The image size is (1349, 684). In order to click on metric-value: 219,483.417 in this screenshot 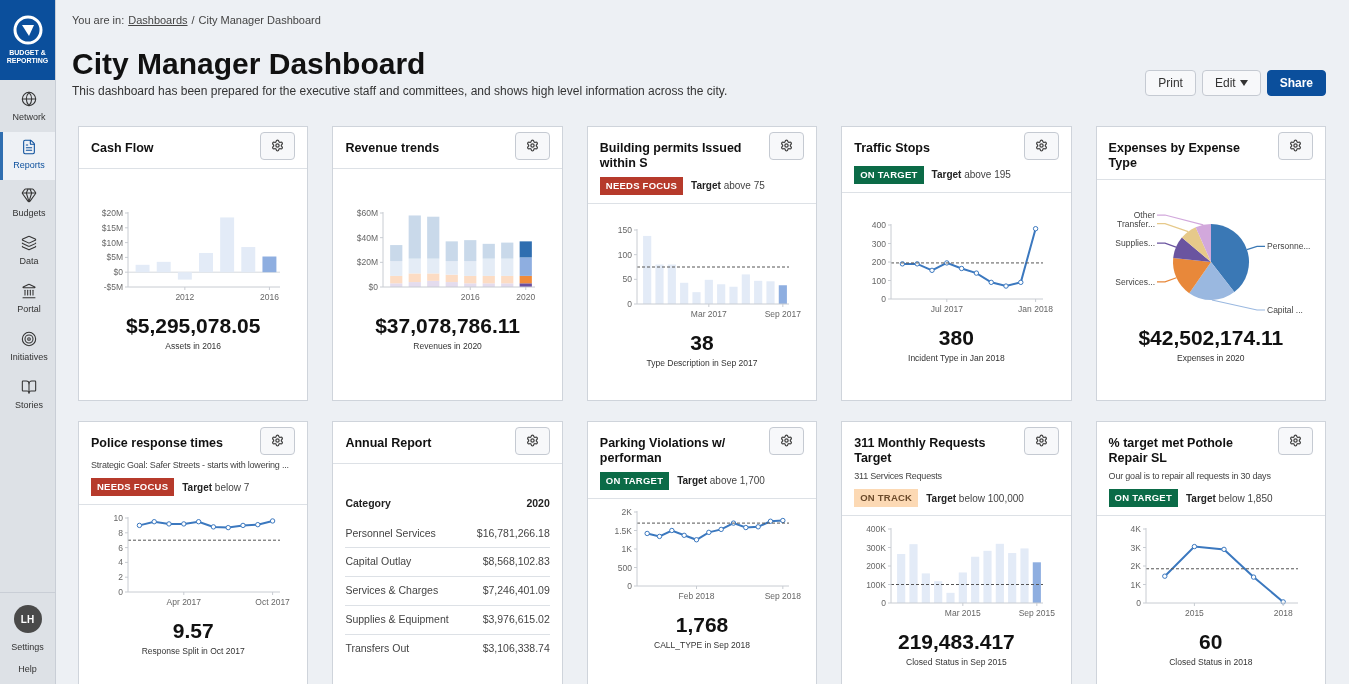, I will do `click(956, 642)`.